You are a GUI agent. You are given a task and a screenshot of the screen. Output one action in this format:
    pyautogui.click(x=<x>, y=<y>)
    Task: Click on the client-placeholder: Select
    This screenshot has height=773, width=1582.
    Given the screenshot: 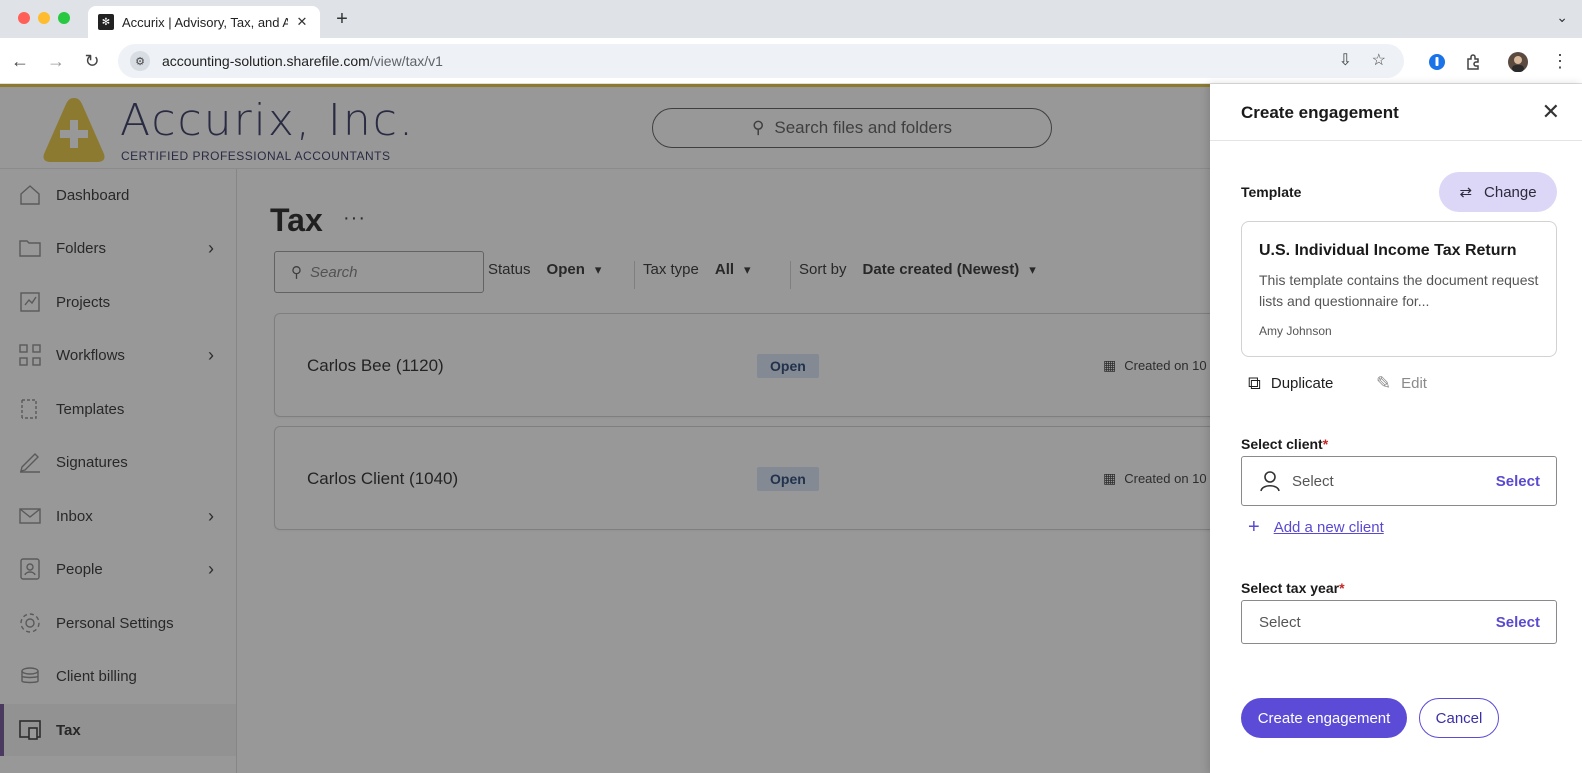 What is the action you would take?
    pyautogui.click(x=1313, y=481)
    